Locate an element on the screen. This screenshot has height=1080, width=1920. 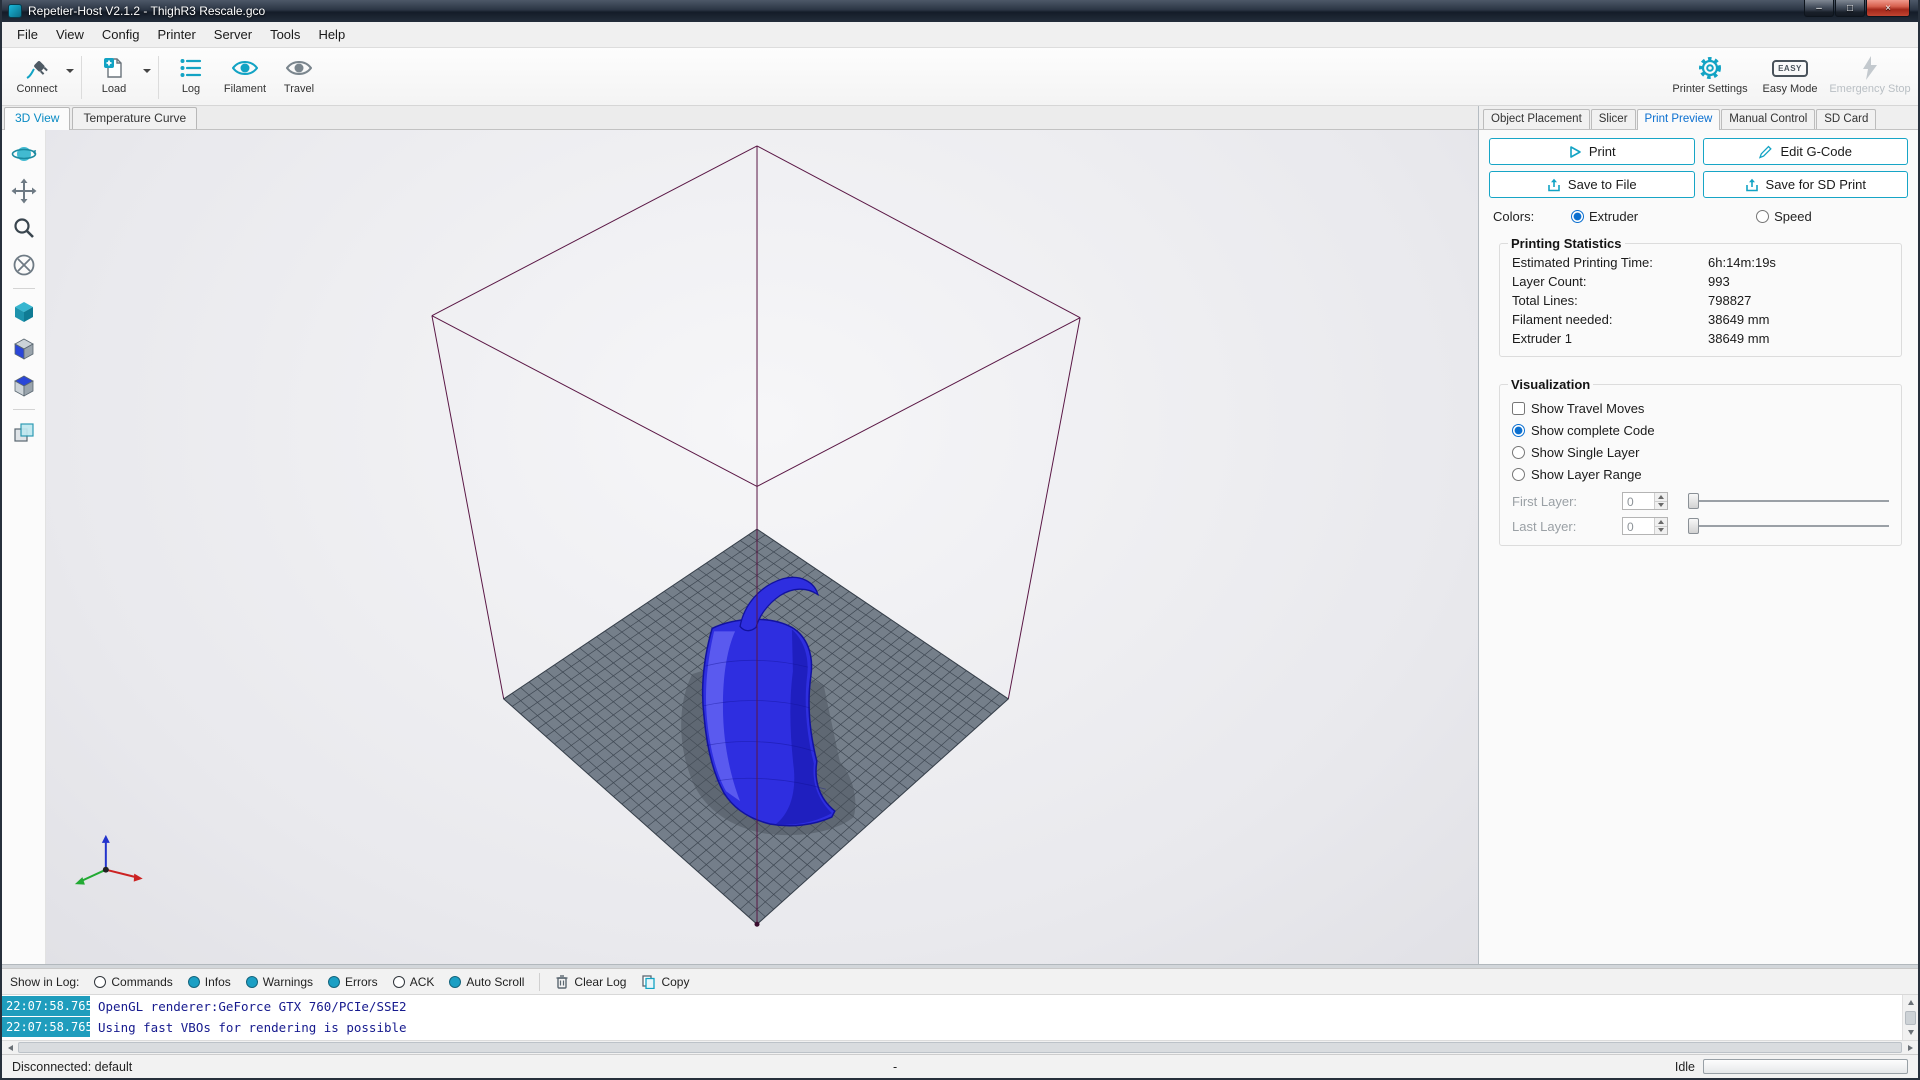
connect-dropdown is located at coordinates (70, 71).